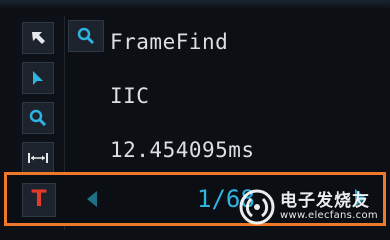  Describe the element at coordinates (169, 42) in the screenshot. I see `frame-find-title: FrameFind` at that location.